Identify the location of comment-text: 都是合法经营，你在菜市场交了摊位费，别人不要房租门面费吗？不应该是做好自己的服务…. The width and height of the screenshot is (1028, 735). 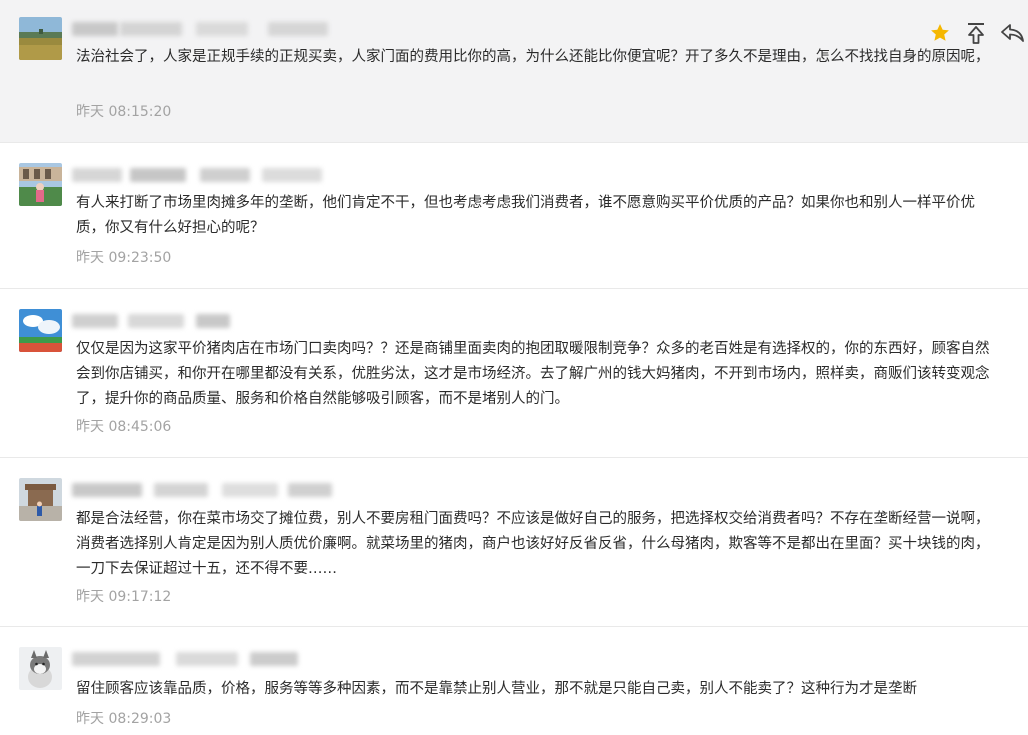
(533, 544).